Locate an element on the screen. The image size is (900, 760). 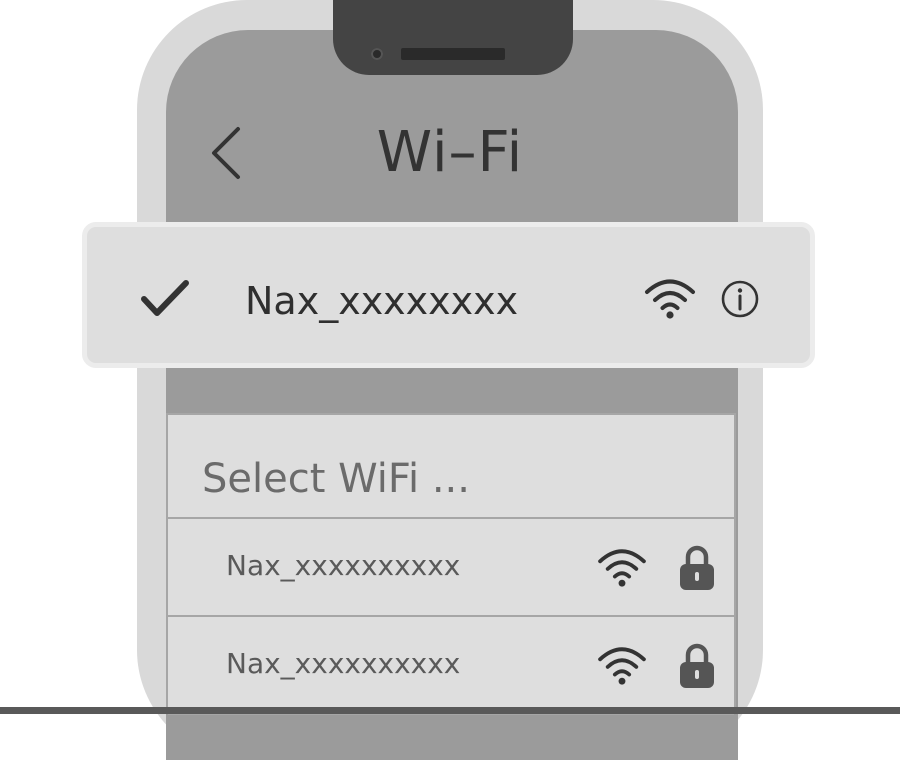
chevron-left-icon is located at coordinates (226, 153).